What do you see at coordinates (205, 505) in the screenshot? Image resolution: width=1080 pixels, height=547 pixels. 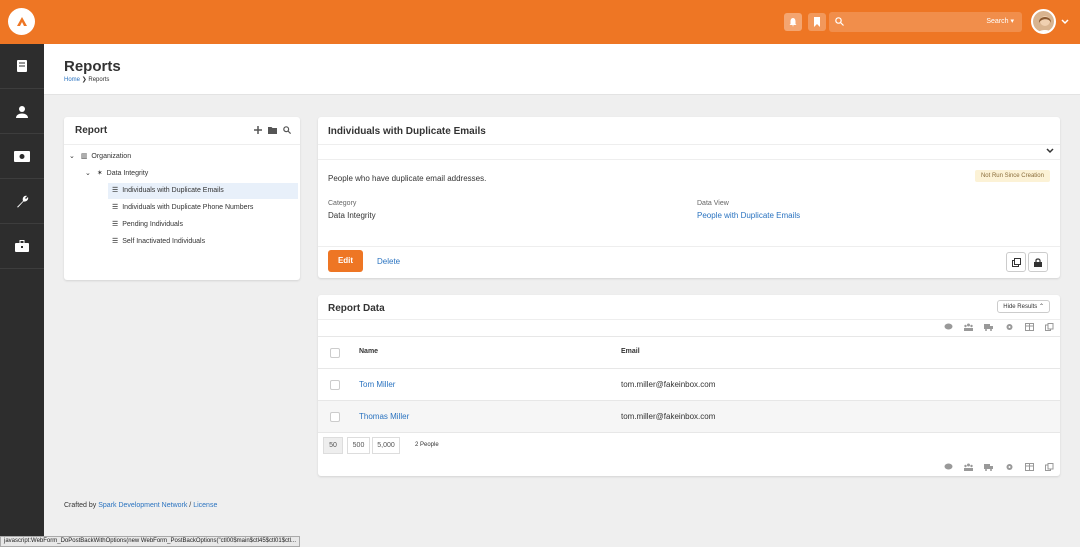 I see `footer-license-link: License` at bounding box center [205, 505].